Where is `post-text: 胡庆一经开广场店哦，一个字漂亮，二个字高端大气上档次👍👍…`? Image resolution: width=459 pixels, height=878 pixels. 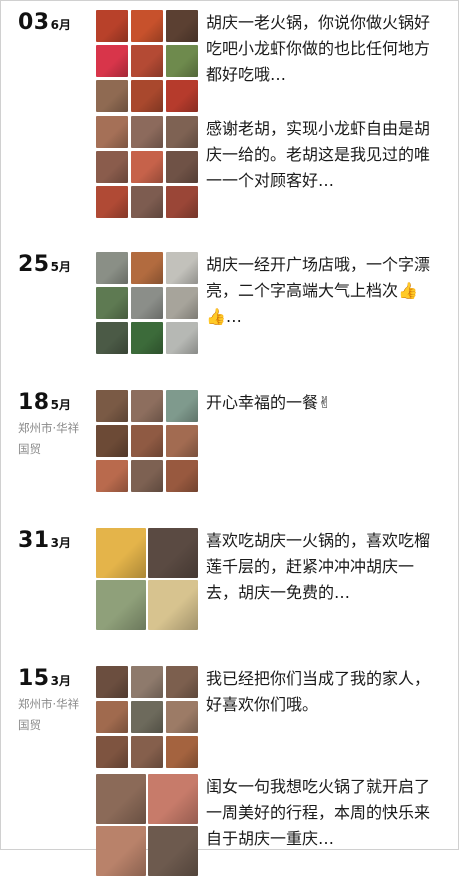
post-text: 胡庆一经开广场店哦，一个字漂亮，二个字高端大气上档次👍👍… is located at coordinates (325, 291).